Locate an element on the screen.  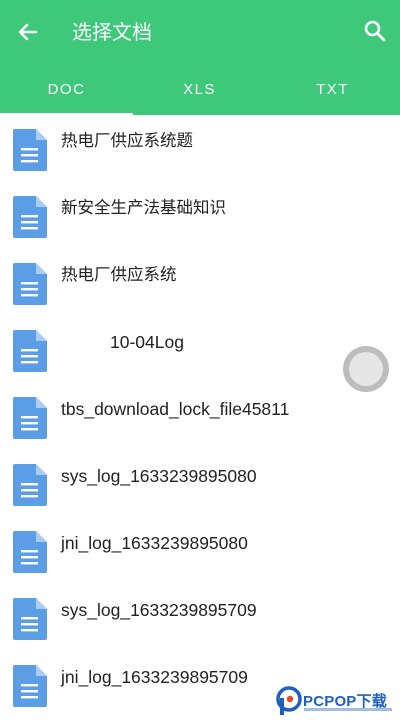
file-name: 新安全生产法基础知识 is located at coordinates (143, 207).